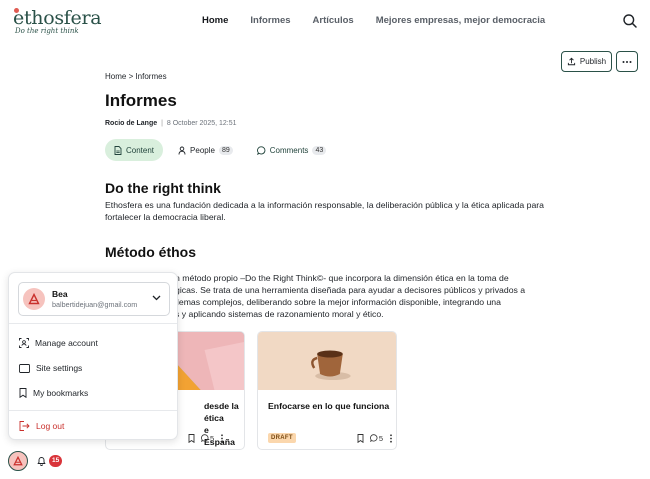  Describe the element at coordinates (156, 298) in the screenshot. I see `chevron-down-icon` at that location.